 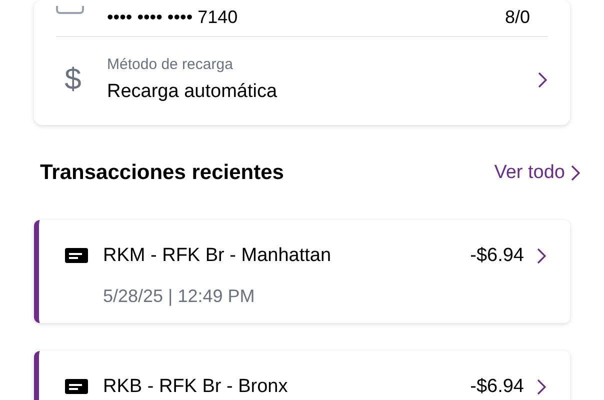 I want to click on section-title: Transacciones recientes, so click(x=162, y=173).